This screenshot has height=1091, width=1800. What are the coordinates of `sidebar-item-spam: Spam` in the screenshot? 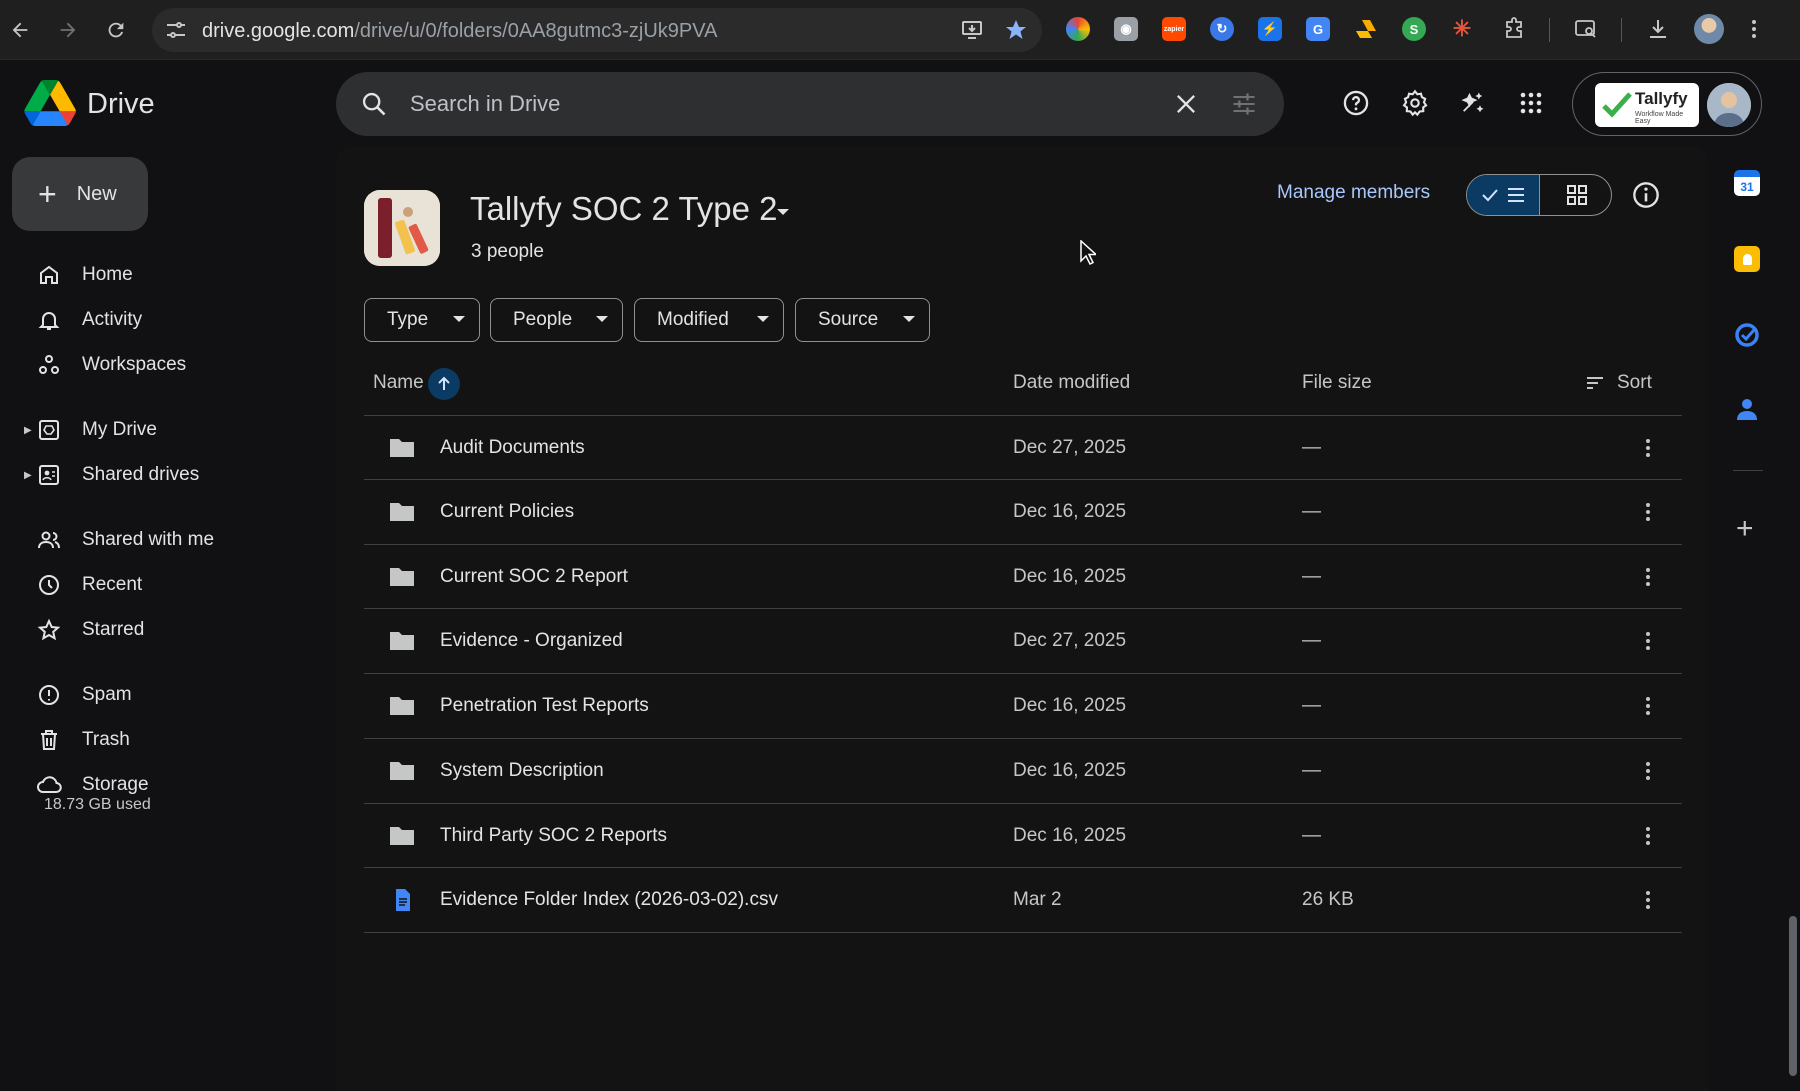 It's located at (174, 695).